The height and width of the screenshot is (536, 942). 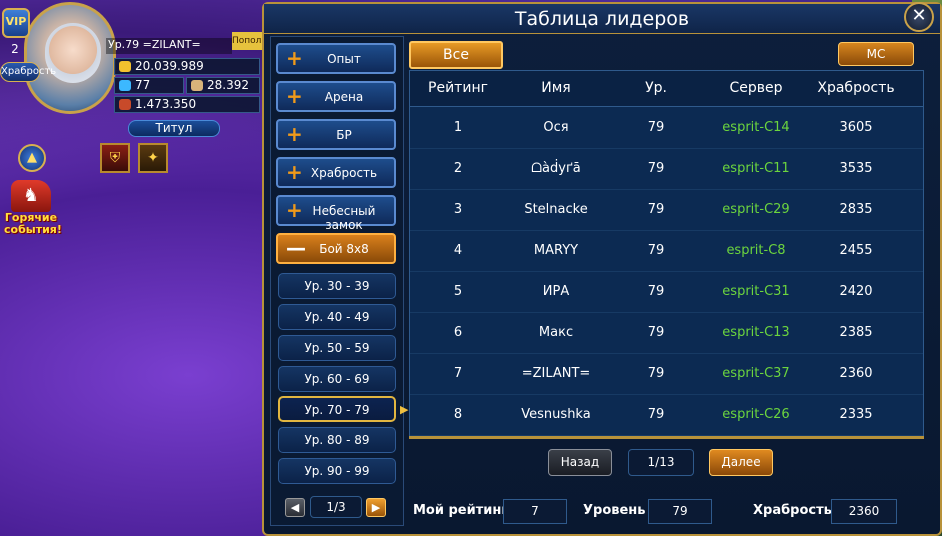 I want to click on category-button: — Бой 8х8, so click(x=336, y=248).